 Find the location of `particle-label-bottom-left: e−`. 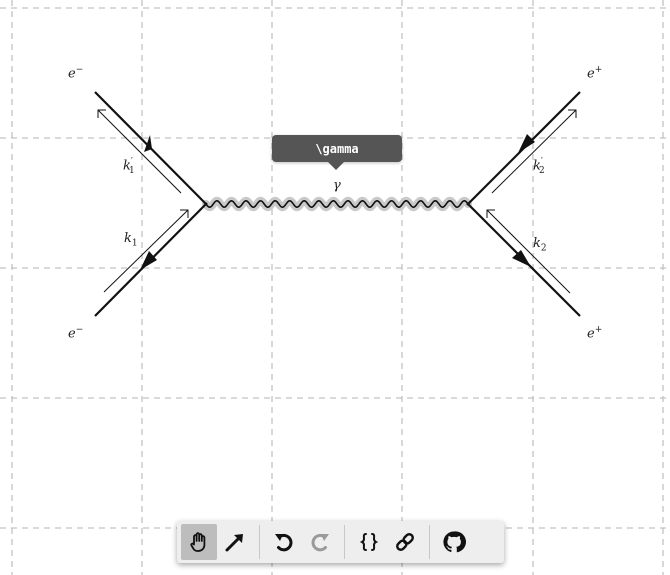

particle-label-bottom-left: e− is located at coordinates (76, 333).